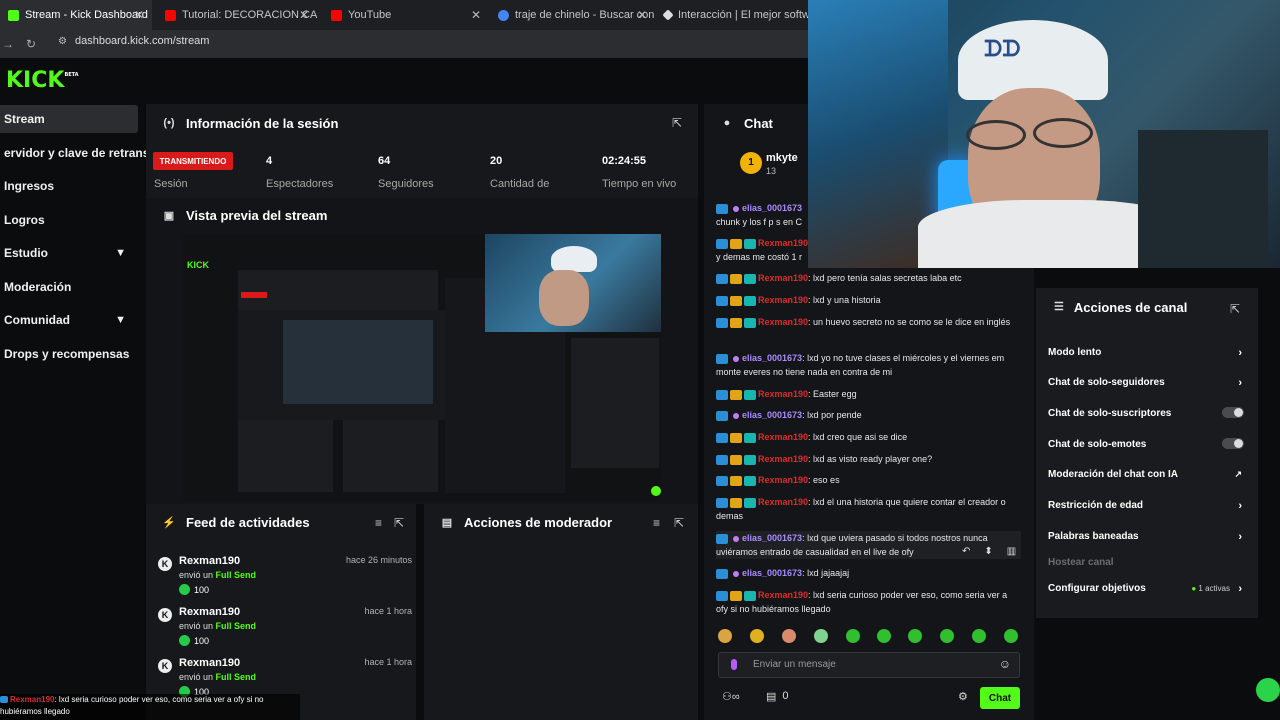  What do you see at coordinates (966, 552) in the screenshot?
I see `reply-icon: ↶` at bounding box center [966, 552].